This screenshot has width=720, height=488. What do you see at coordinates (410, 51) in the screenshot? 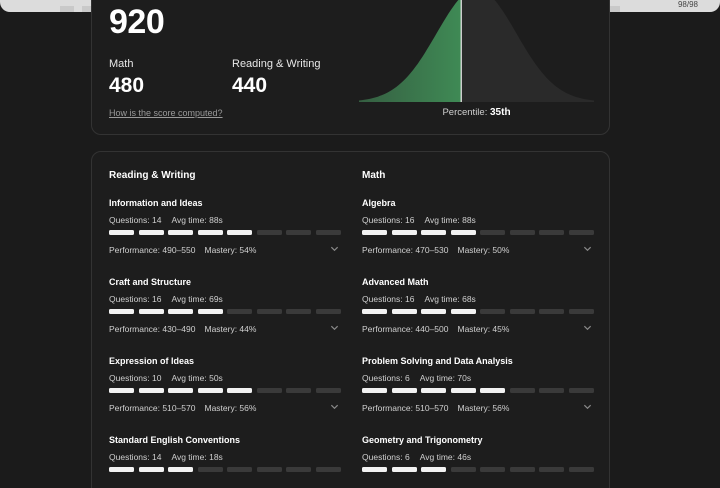
I see `percentile-fill-area` at bounding box center [410, 51].